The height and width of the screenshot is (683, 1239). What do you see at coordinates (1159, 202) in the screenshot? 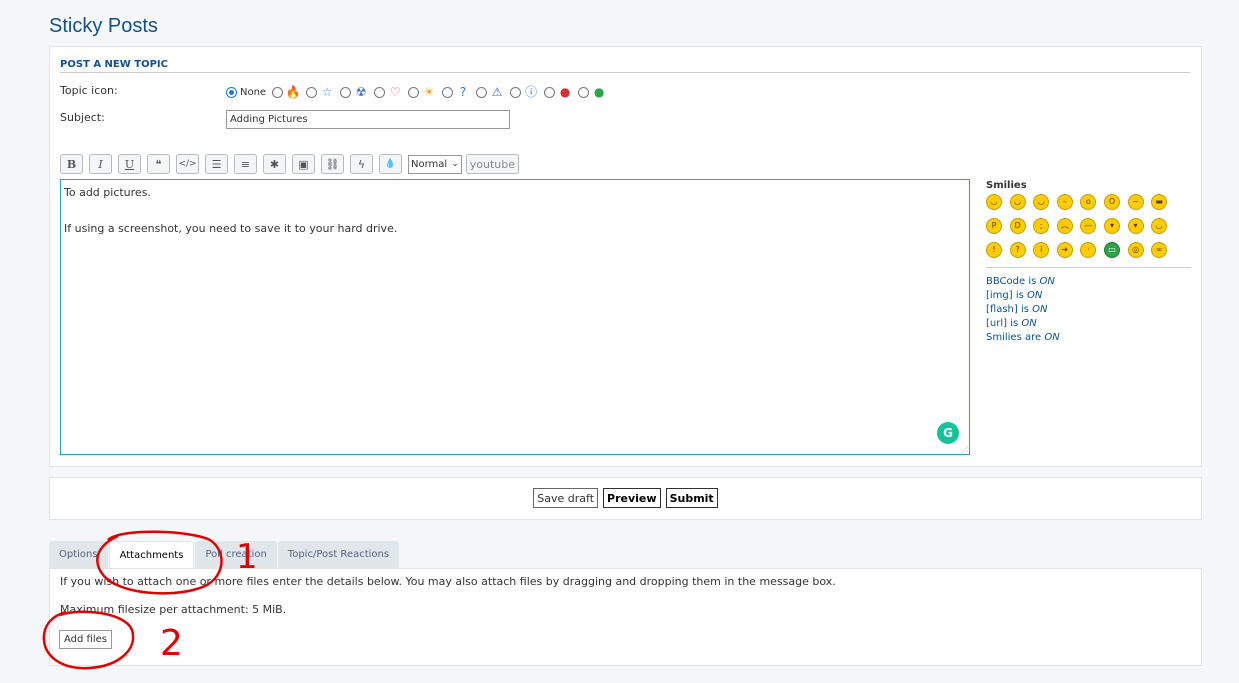
I see `smiley-icon: ▬` at bounding box center [1159, 202].